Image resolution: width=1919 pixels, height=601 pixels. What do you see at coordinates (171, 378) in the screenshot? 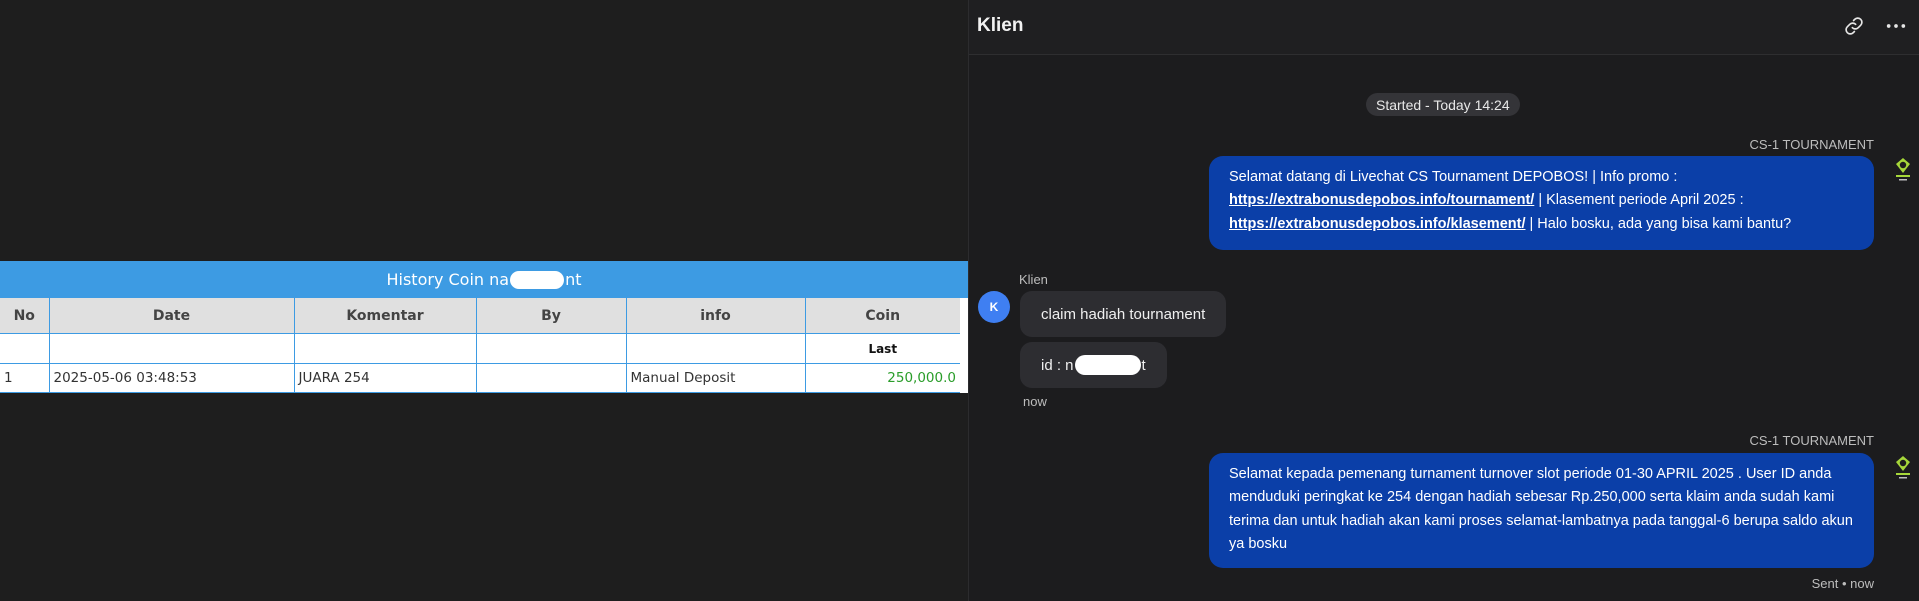
I see `cell-date: 2025-05-06 03:48:53` at bounding box center [171, 378].